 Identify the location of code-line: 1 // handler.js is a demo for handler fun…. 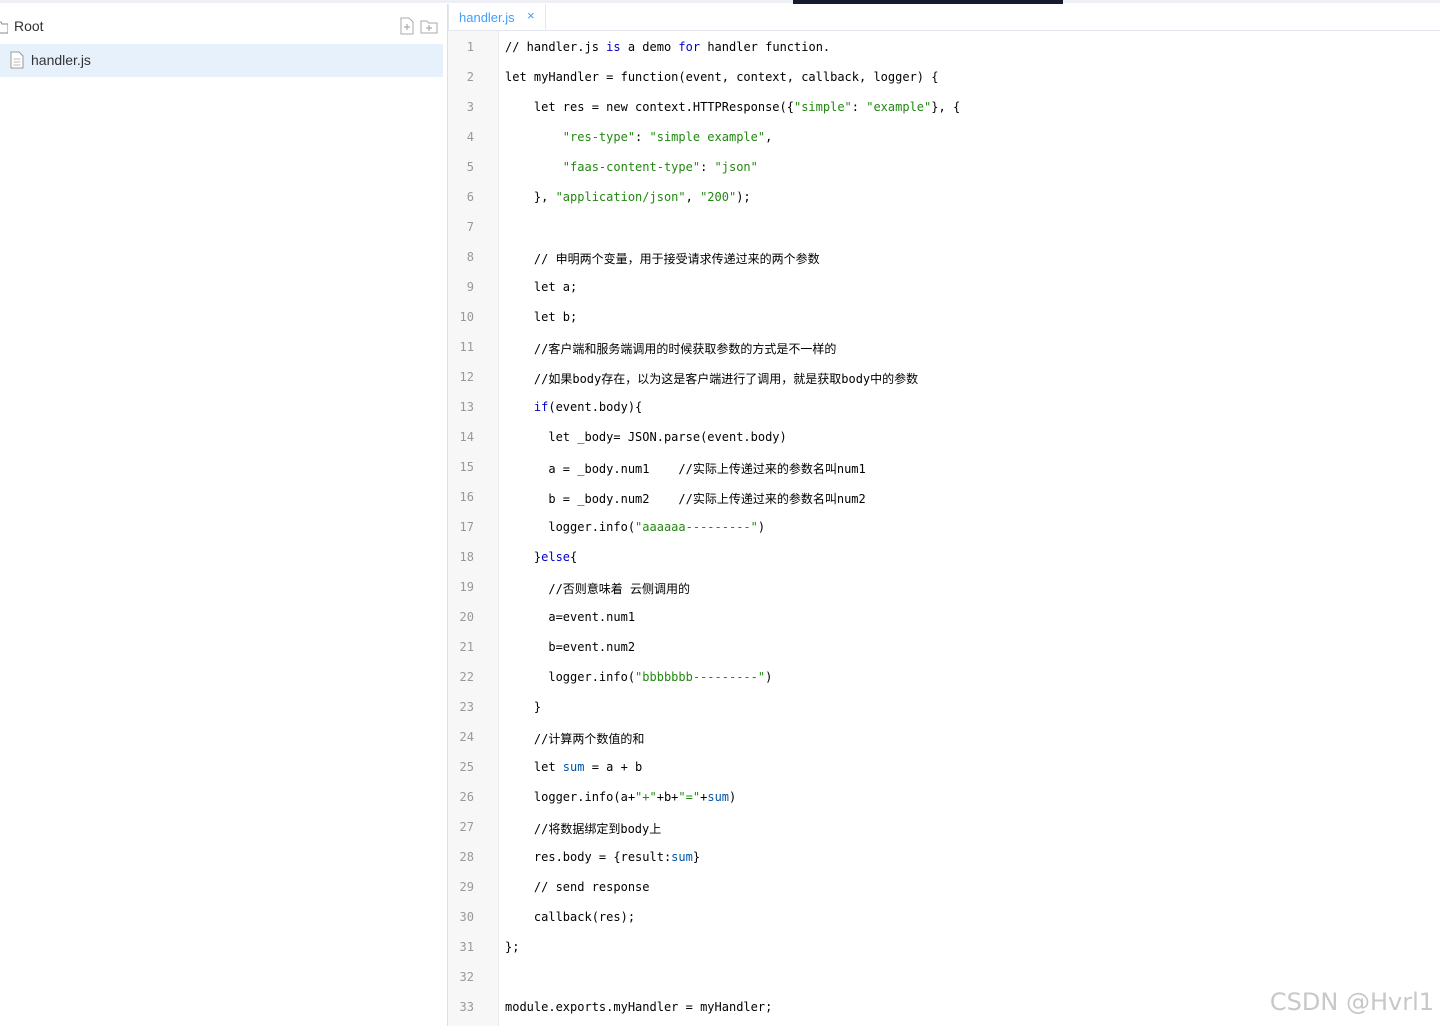
(944, 46).